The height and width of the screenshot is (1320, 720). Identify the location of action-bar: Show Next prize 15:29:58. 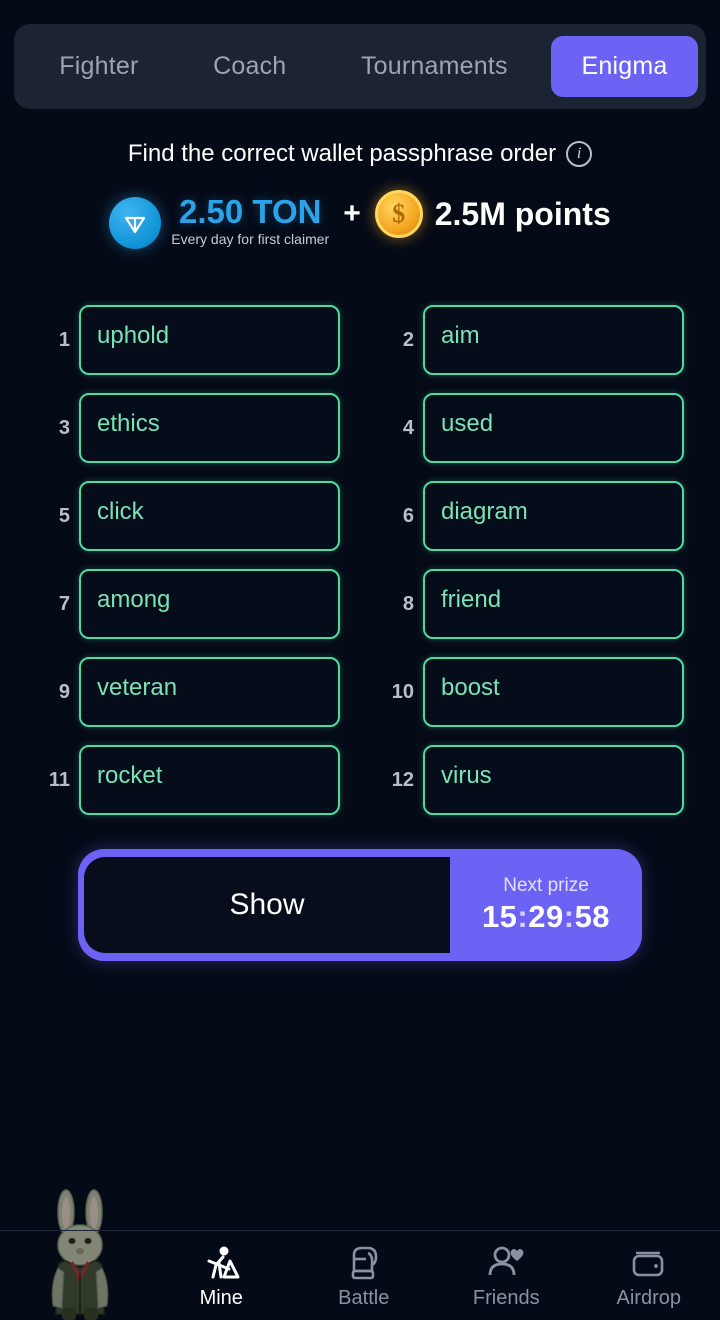
(360, 905).